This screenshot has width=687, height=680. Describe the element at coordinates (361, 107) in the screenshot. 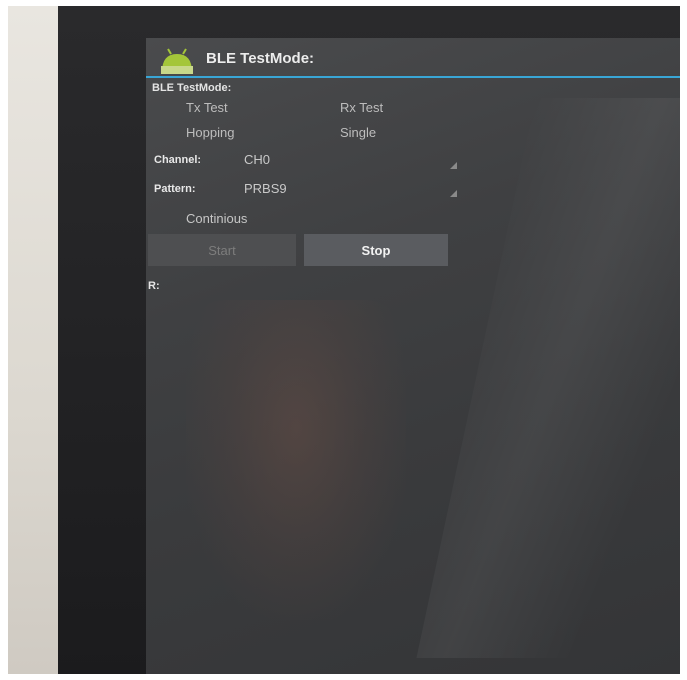

I see `radio-rx-test: Rx Test` at that location.